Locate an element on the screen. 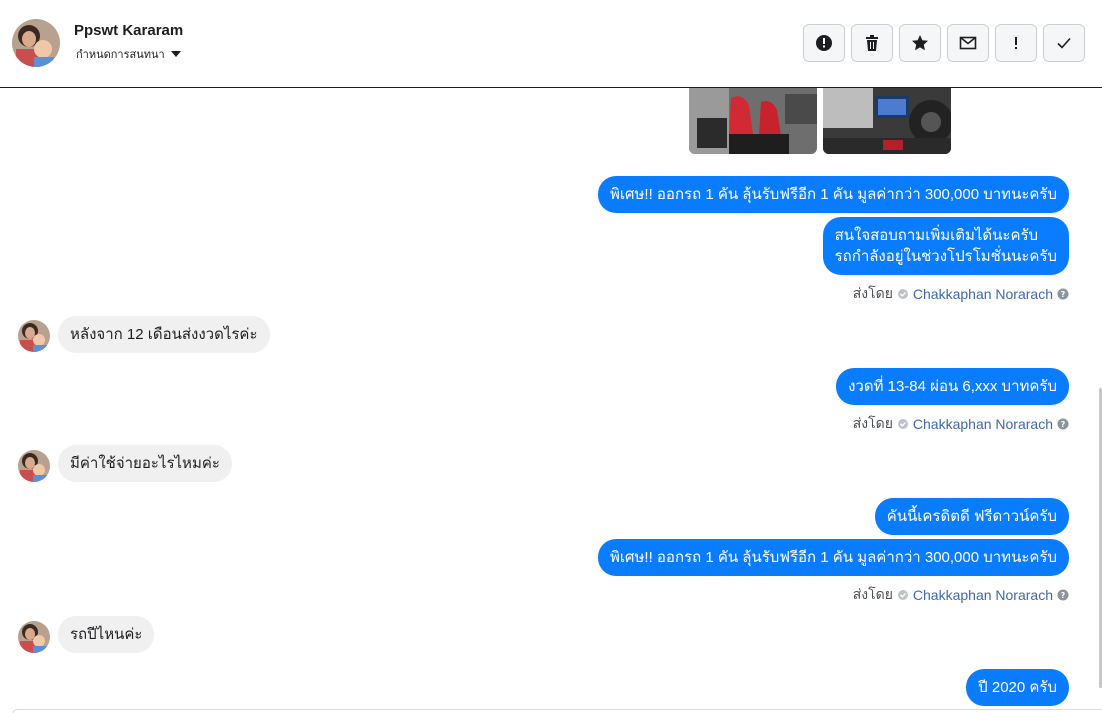 This screenshot has height=713, width=1102. outgoing-message: งวดที่ 13-84 ผ่อน 6,xxx บาทครับ is located at coordinates (952, 386).